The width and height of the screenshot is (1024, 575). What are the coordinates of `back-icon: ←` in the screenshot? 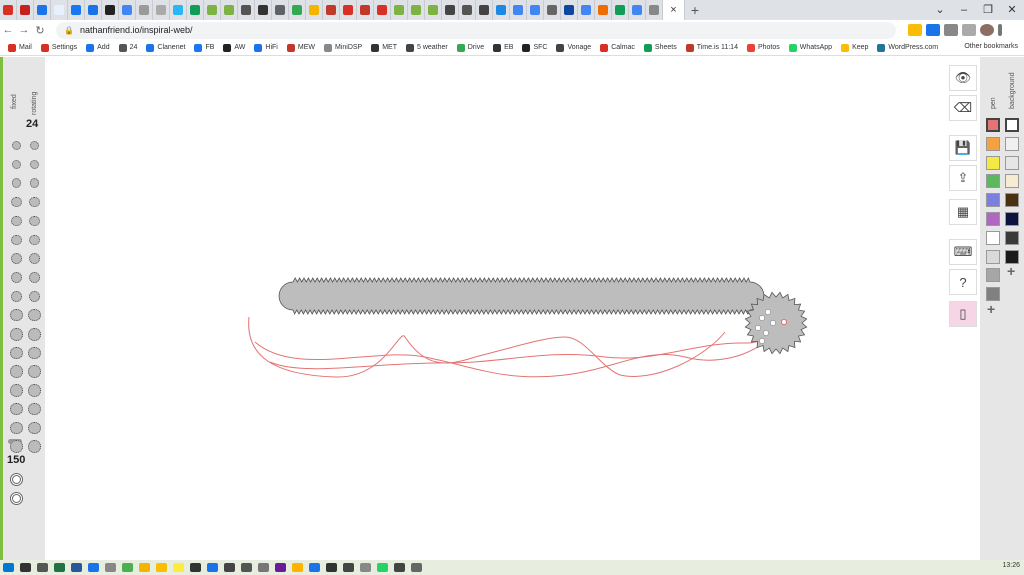 It's located at (8, 30).